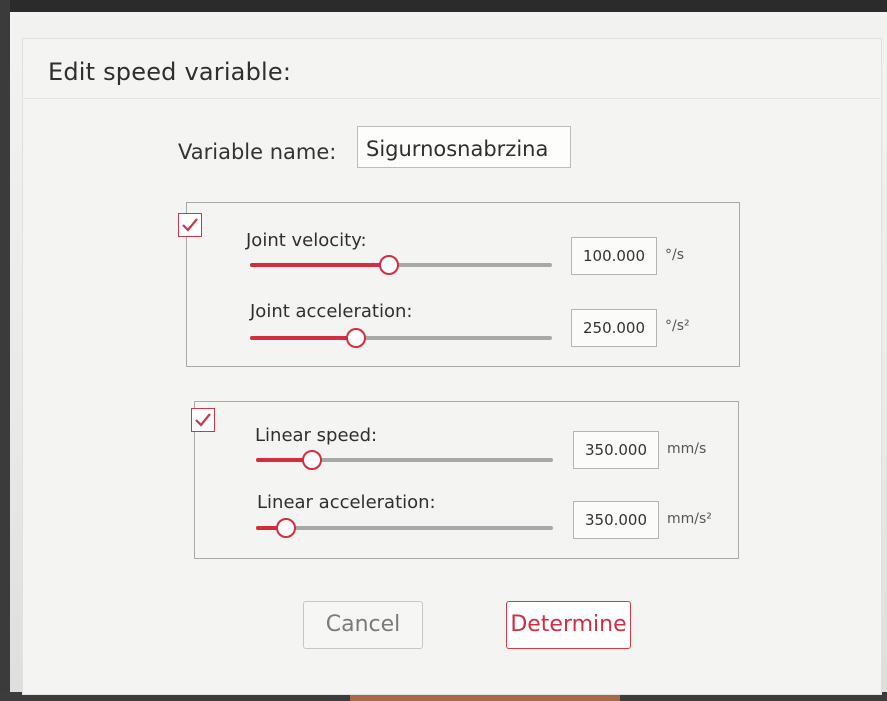 This screenshot has height=701, width=887. I want to click on screen-bezel-left, so click(5, 350).